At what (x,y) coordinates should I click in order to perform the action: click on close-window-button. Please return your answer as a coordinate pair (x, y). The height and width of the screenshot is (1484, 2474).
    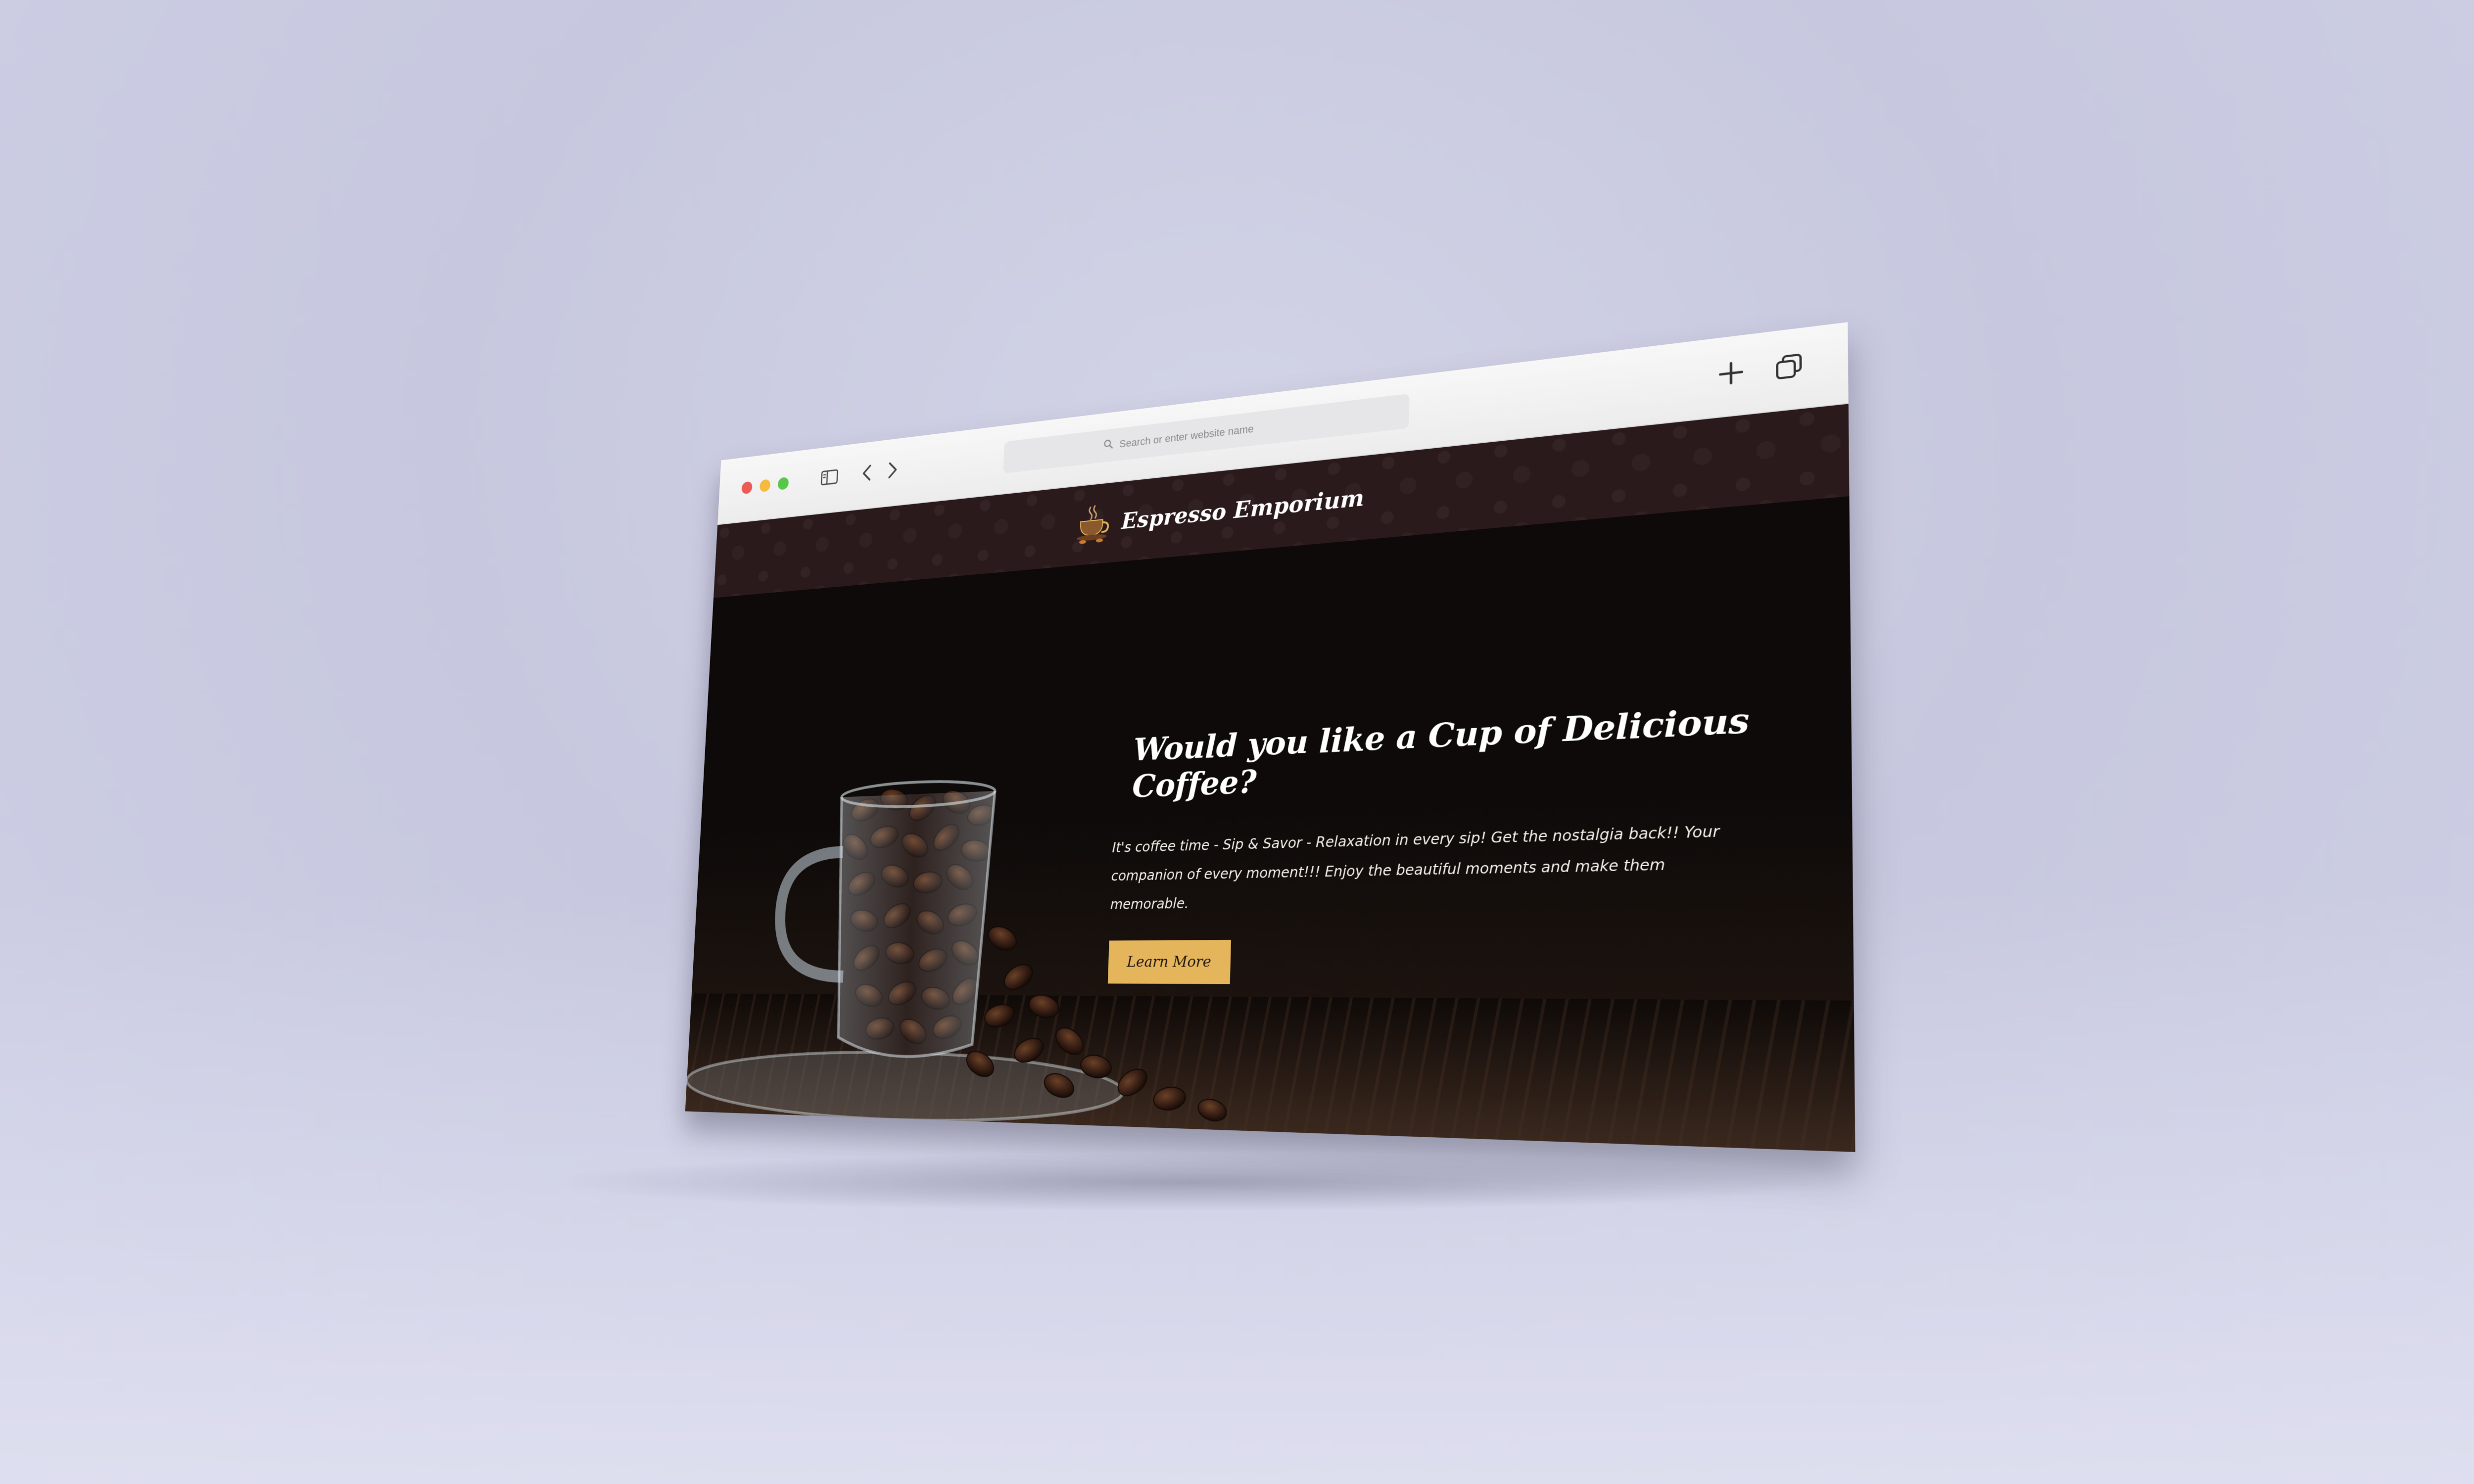
    Looking at the image, I should click on (747, 488).